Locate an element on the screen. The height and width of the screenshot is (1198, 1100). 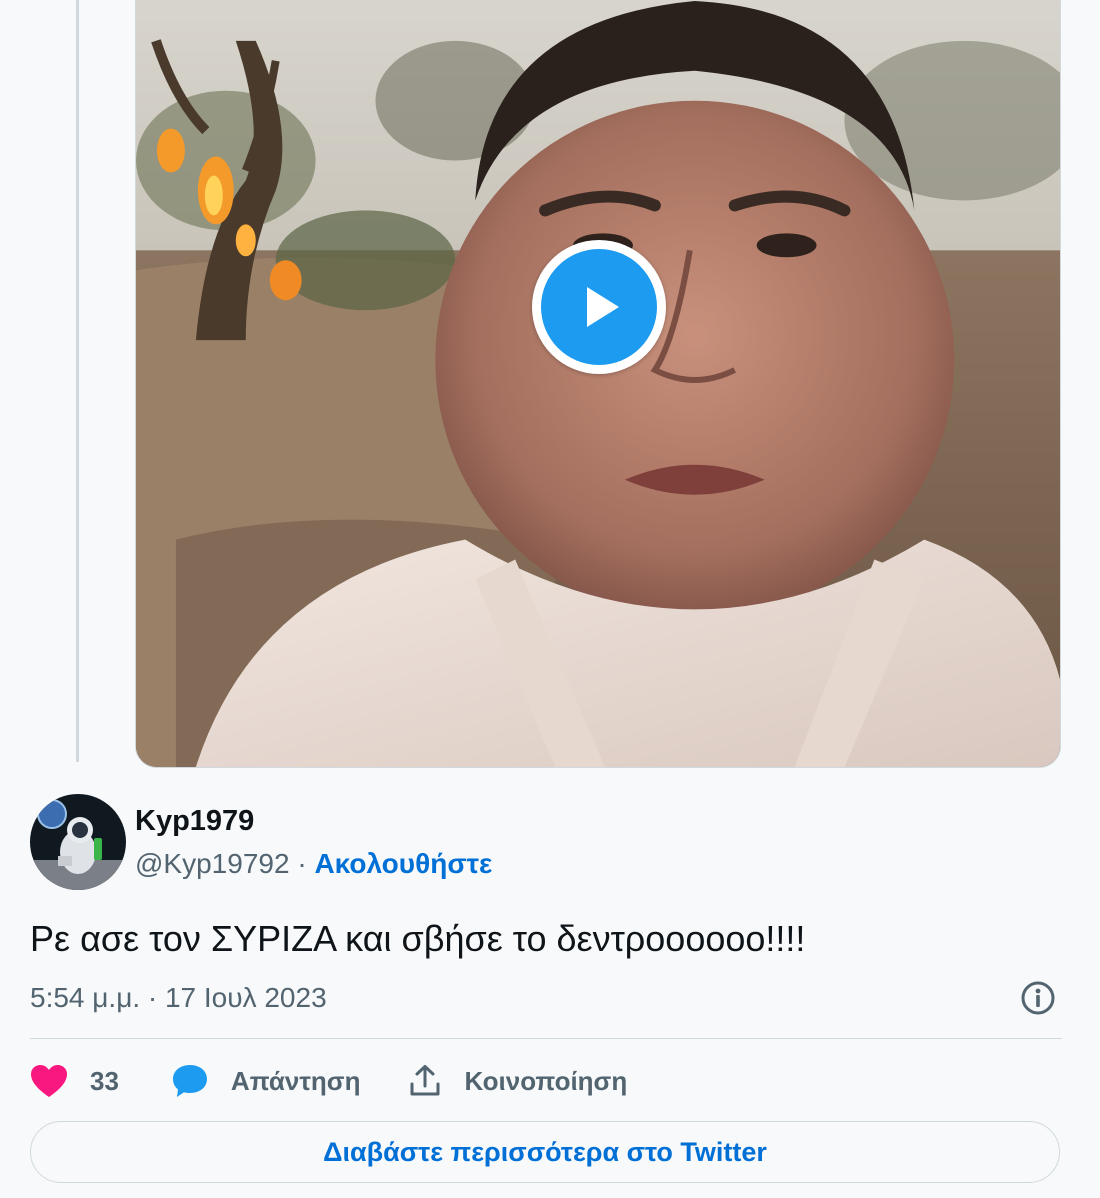
info-icon is located at coordinates (1038, 998).